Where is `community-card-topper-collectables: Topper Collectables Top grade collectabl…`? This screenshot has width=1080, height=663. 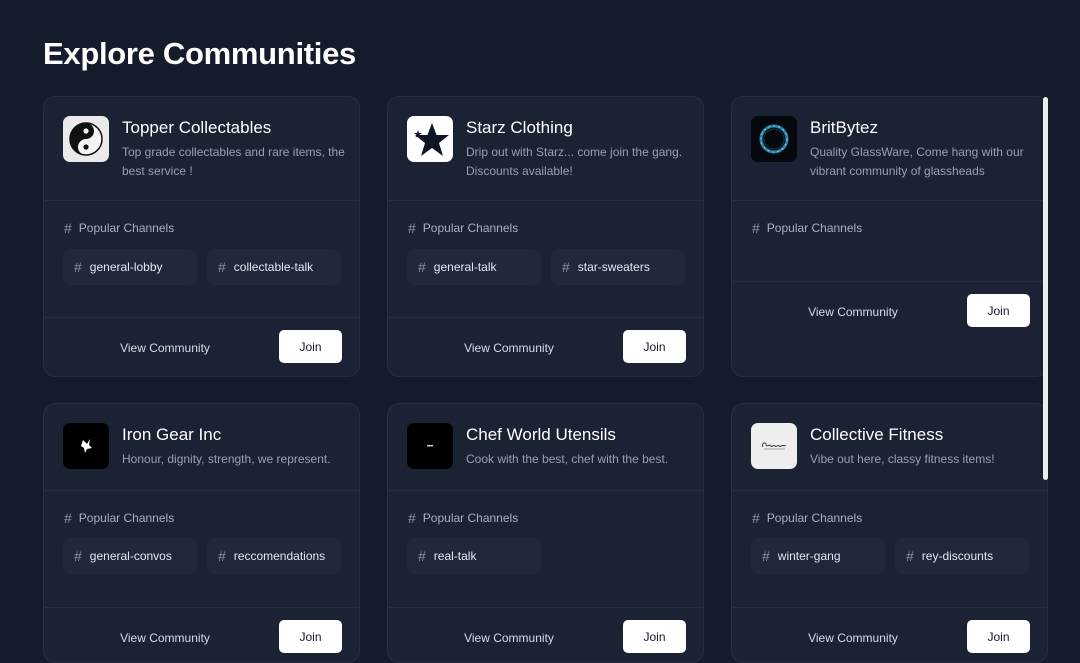
community-card-topper-collectables: Topper Collectables Top grade collectabl… is located at coordinates (201, 236).